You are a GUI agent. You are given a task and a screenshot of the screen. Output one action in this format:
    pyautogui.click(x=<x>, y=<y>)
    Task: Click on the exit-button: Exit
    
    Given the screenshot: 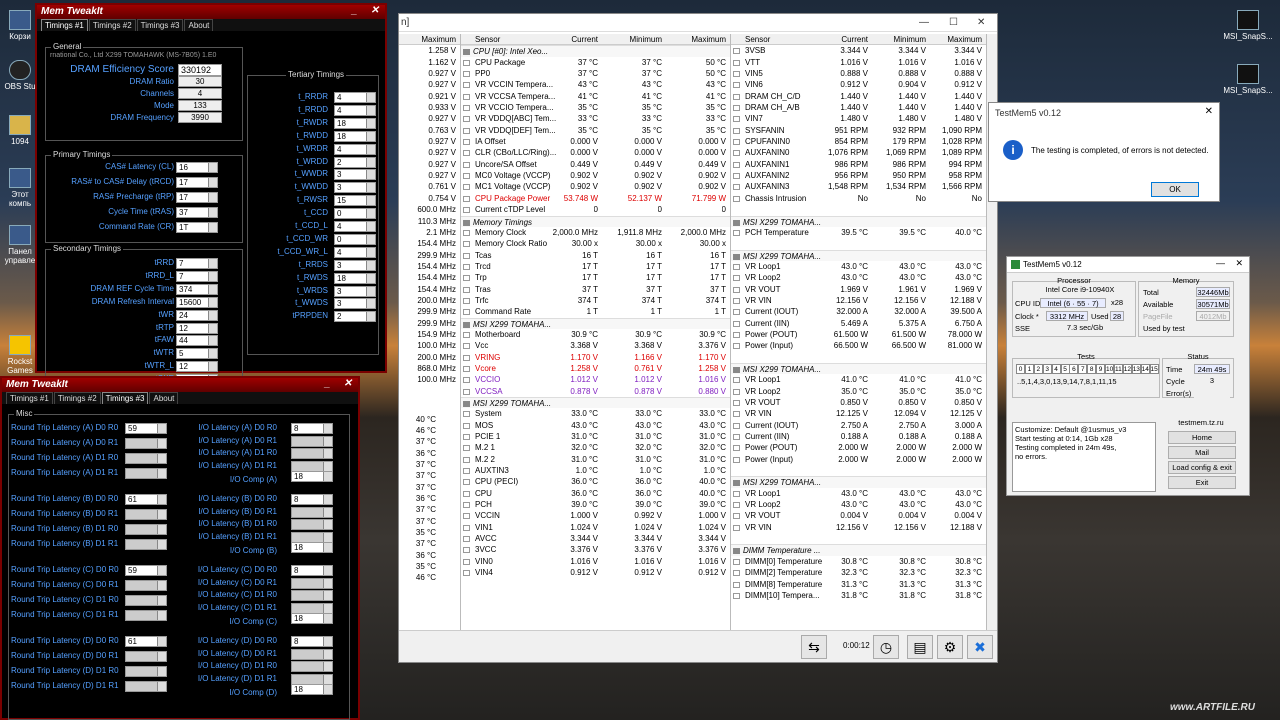 What is the action you would take?
    pyautogui.click(x=1202, y=482)
    